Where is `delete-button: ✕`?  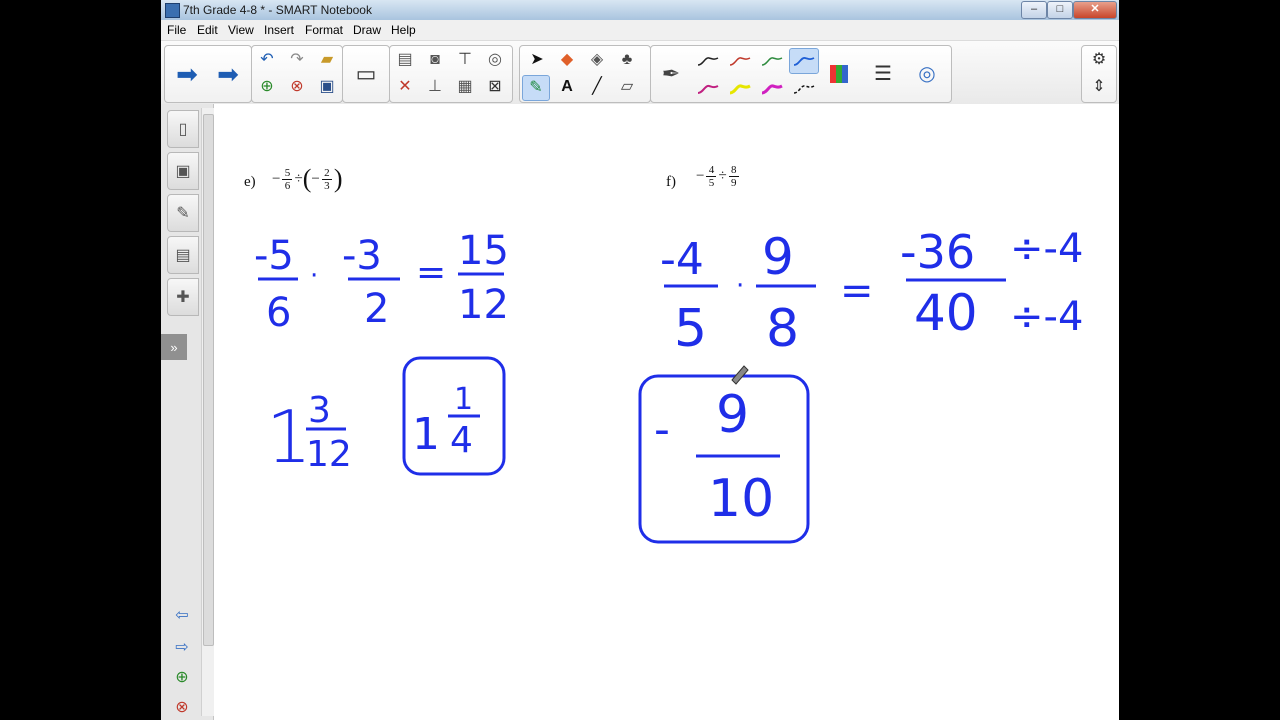 delete-button: ✕ is located at coordinates (405, 87).